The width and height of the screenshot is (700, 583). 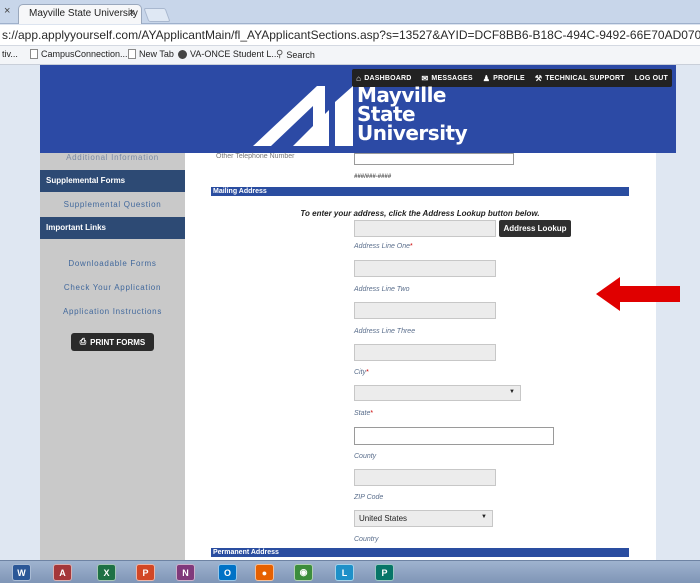 I want to click on bookmark-item: New Tab, so click(x=151, y=54).